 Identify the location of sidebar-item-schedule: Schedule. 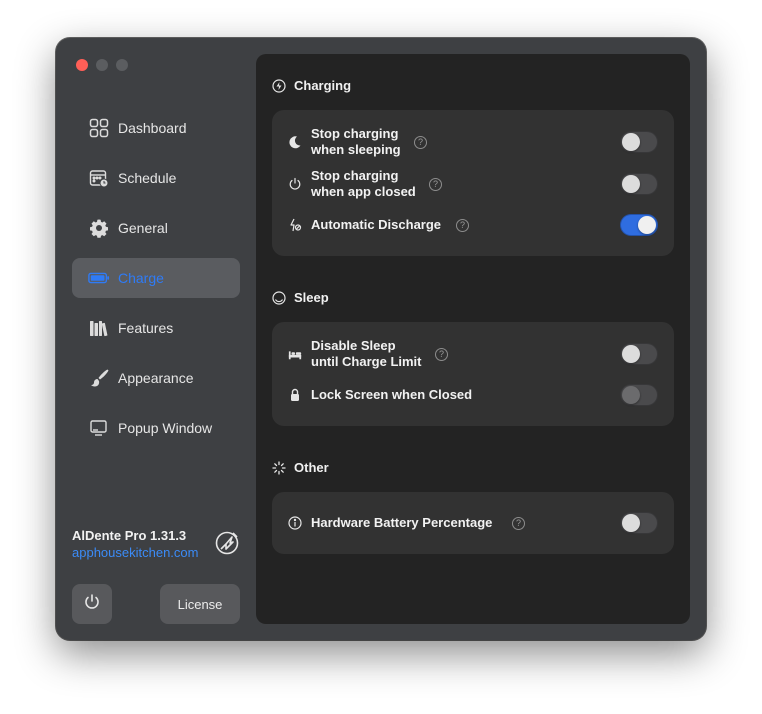
(156, 178).